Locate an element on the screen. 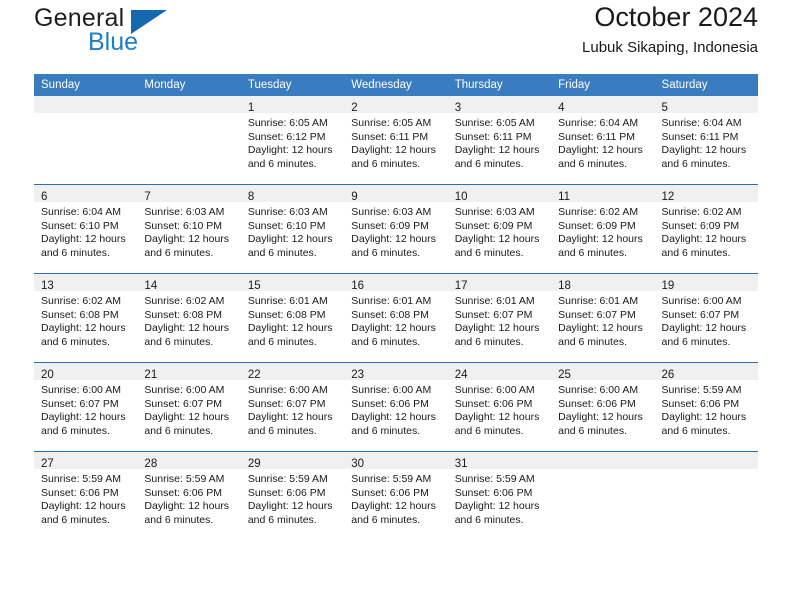 This screenshot has height=612, width=792. weekday-header-saturday: Saturday is located at coordinates (706, 85).